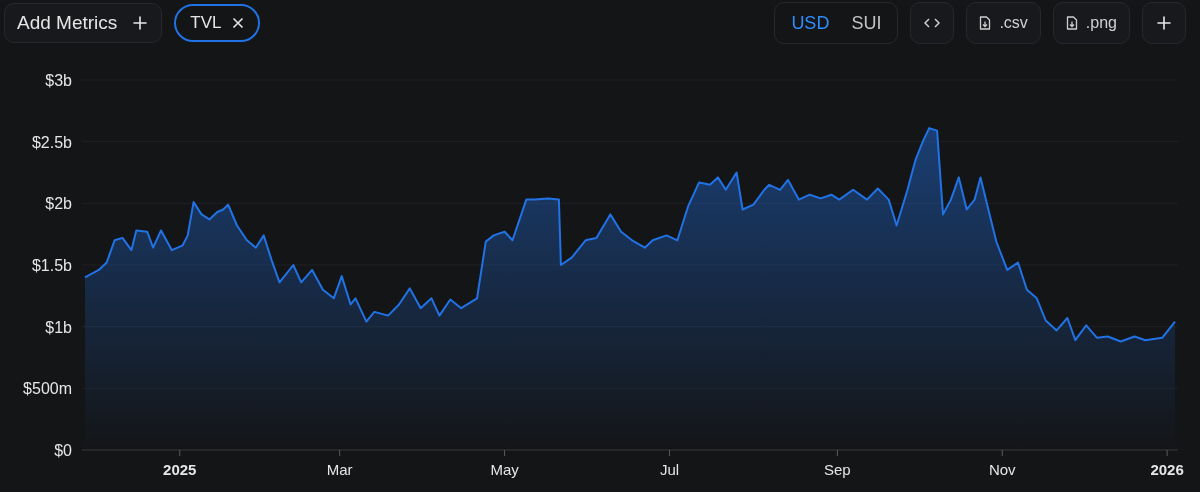 This screenshot has height=492, width=1200. I want to click on y-axis-label: $1.5b, so click(51, 265).